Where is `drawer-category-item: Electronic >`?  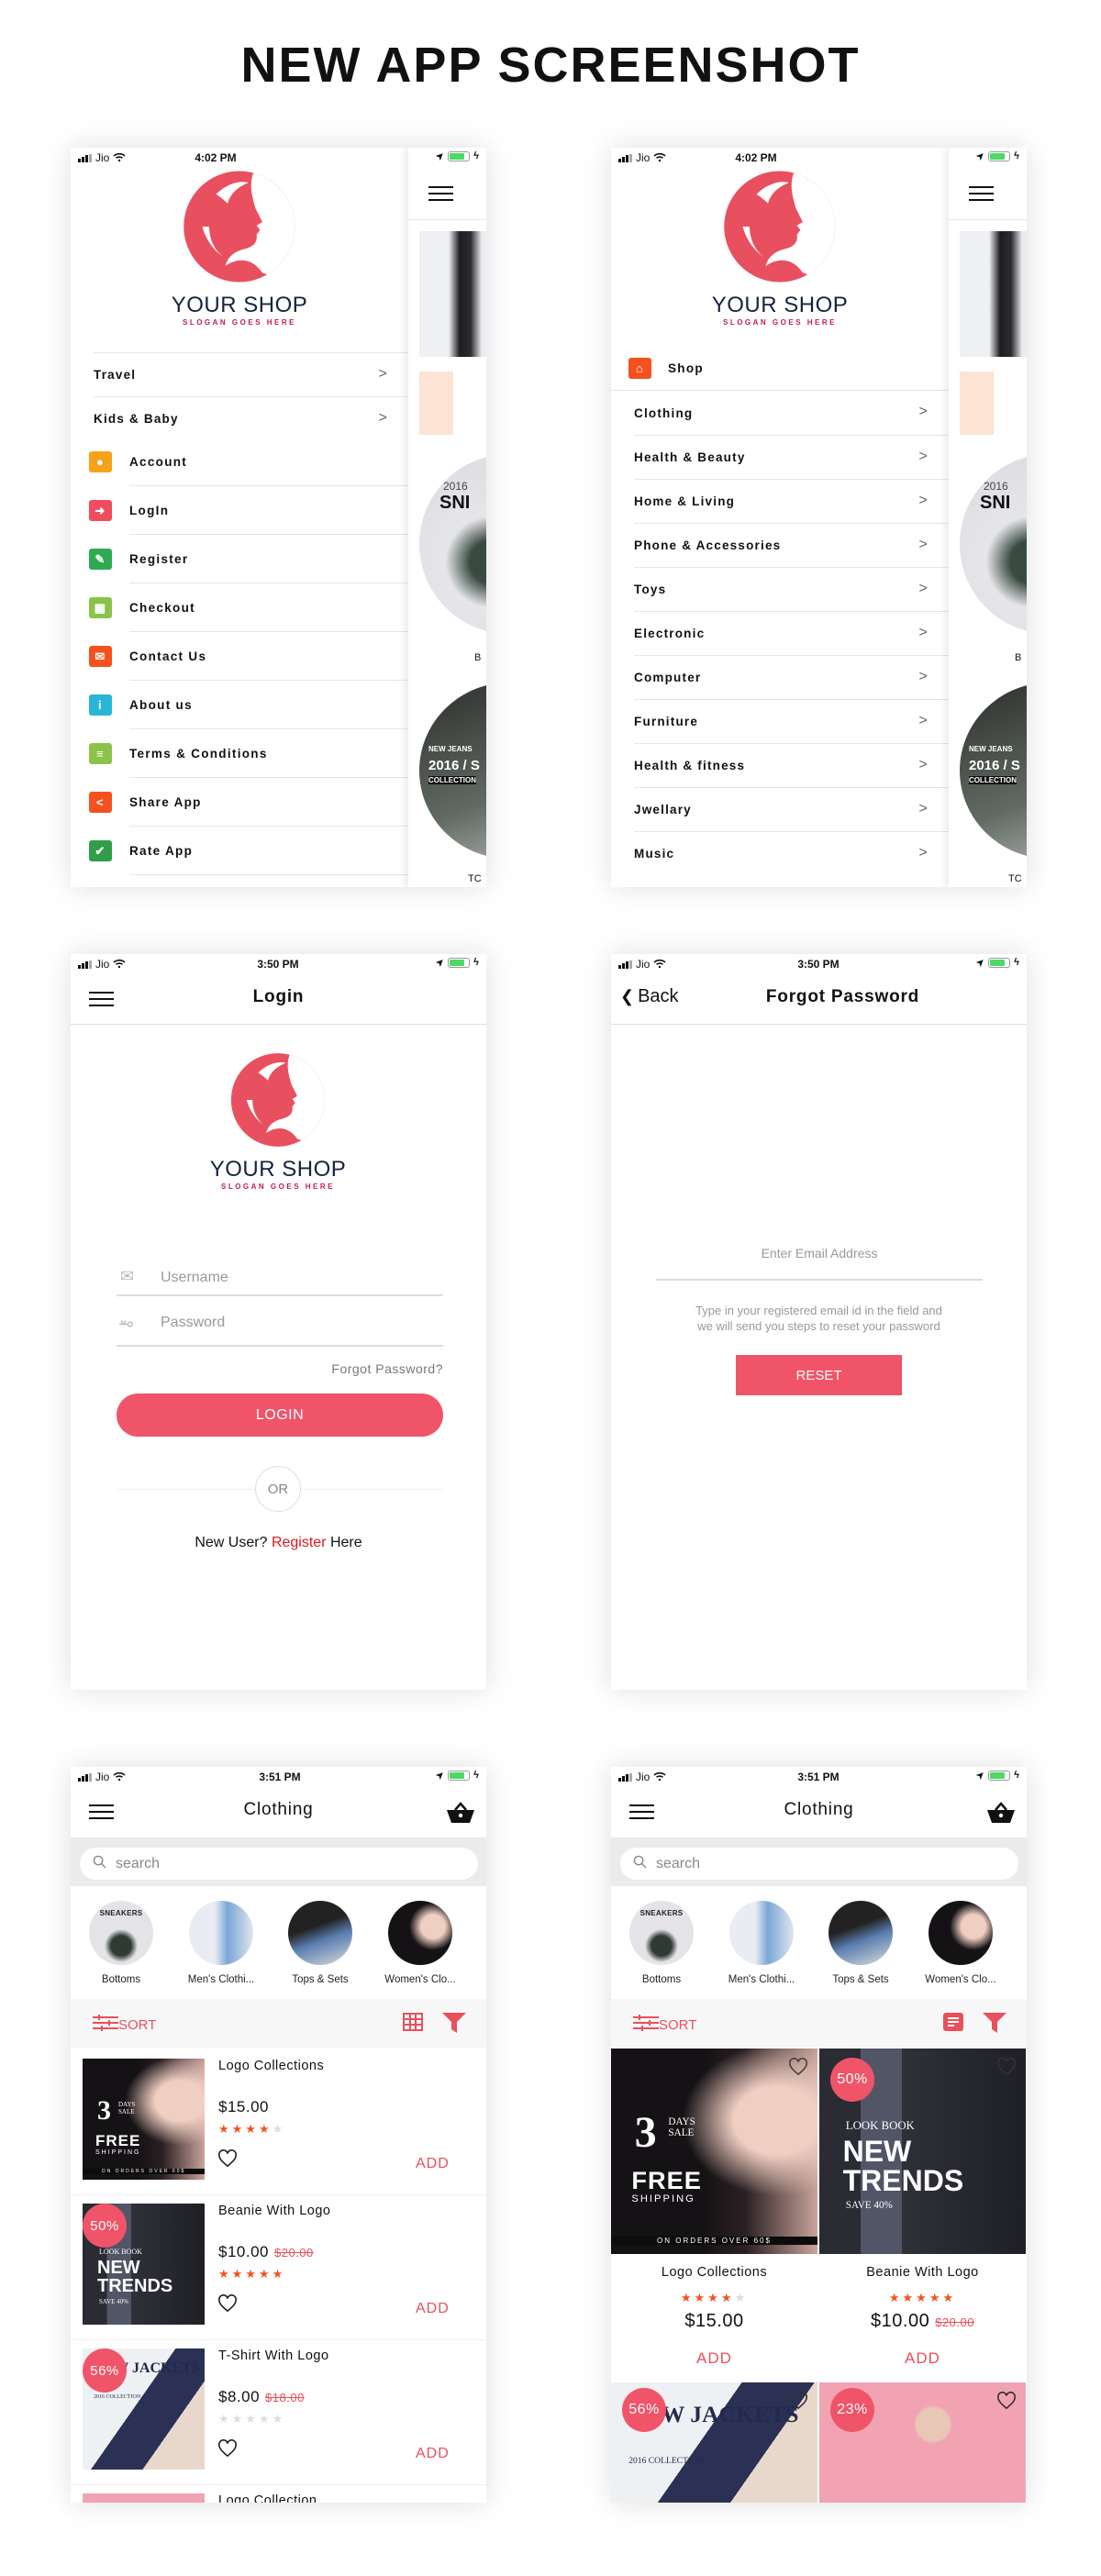 drawer-category-item: Electronic > is located at coordinates (791, 633).